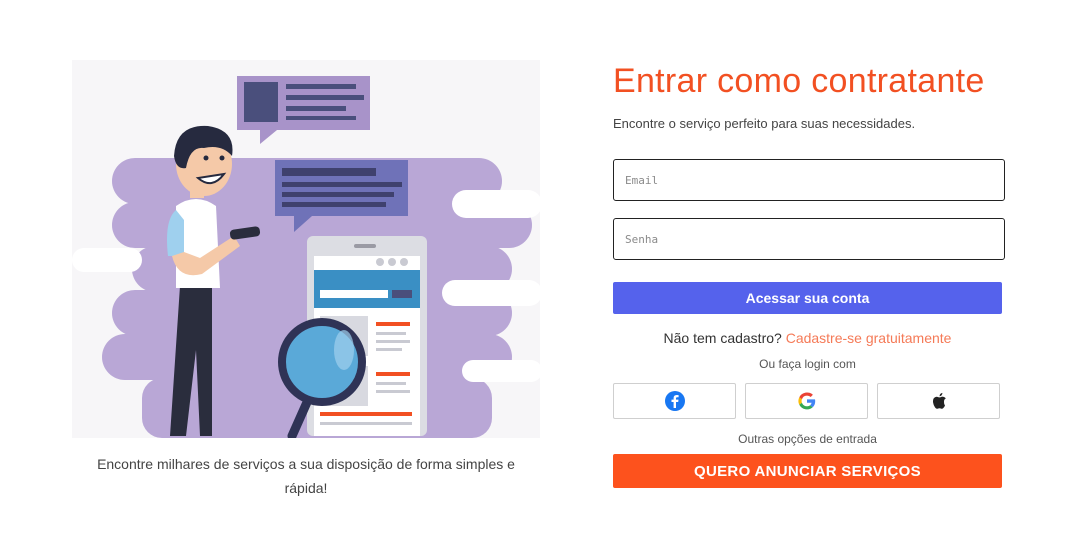  What do you see at coordinates (809, 239) in the screenshot?
I see `password-field` at bounding box center [809, 239].